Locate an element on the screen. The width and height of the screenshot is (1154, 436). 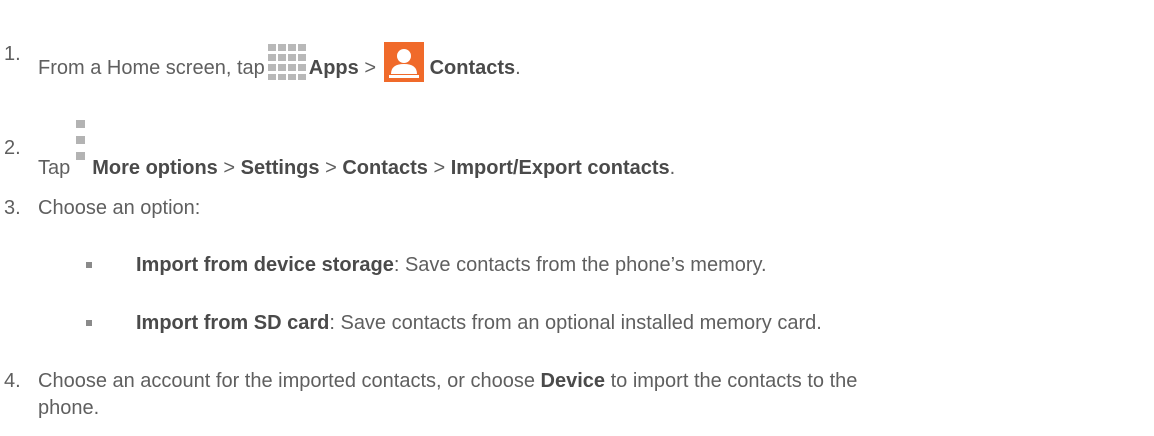
apps-grid-icon is located at coordinates (287, 62).